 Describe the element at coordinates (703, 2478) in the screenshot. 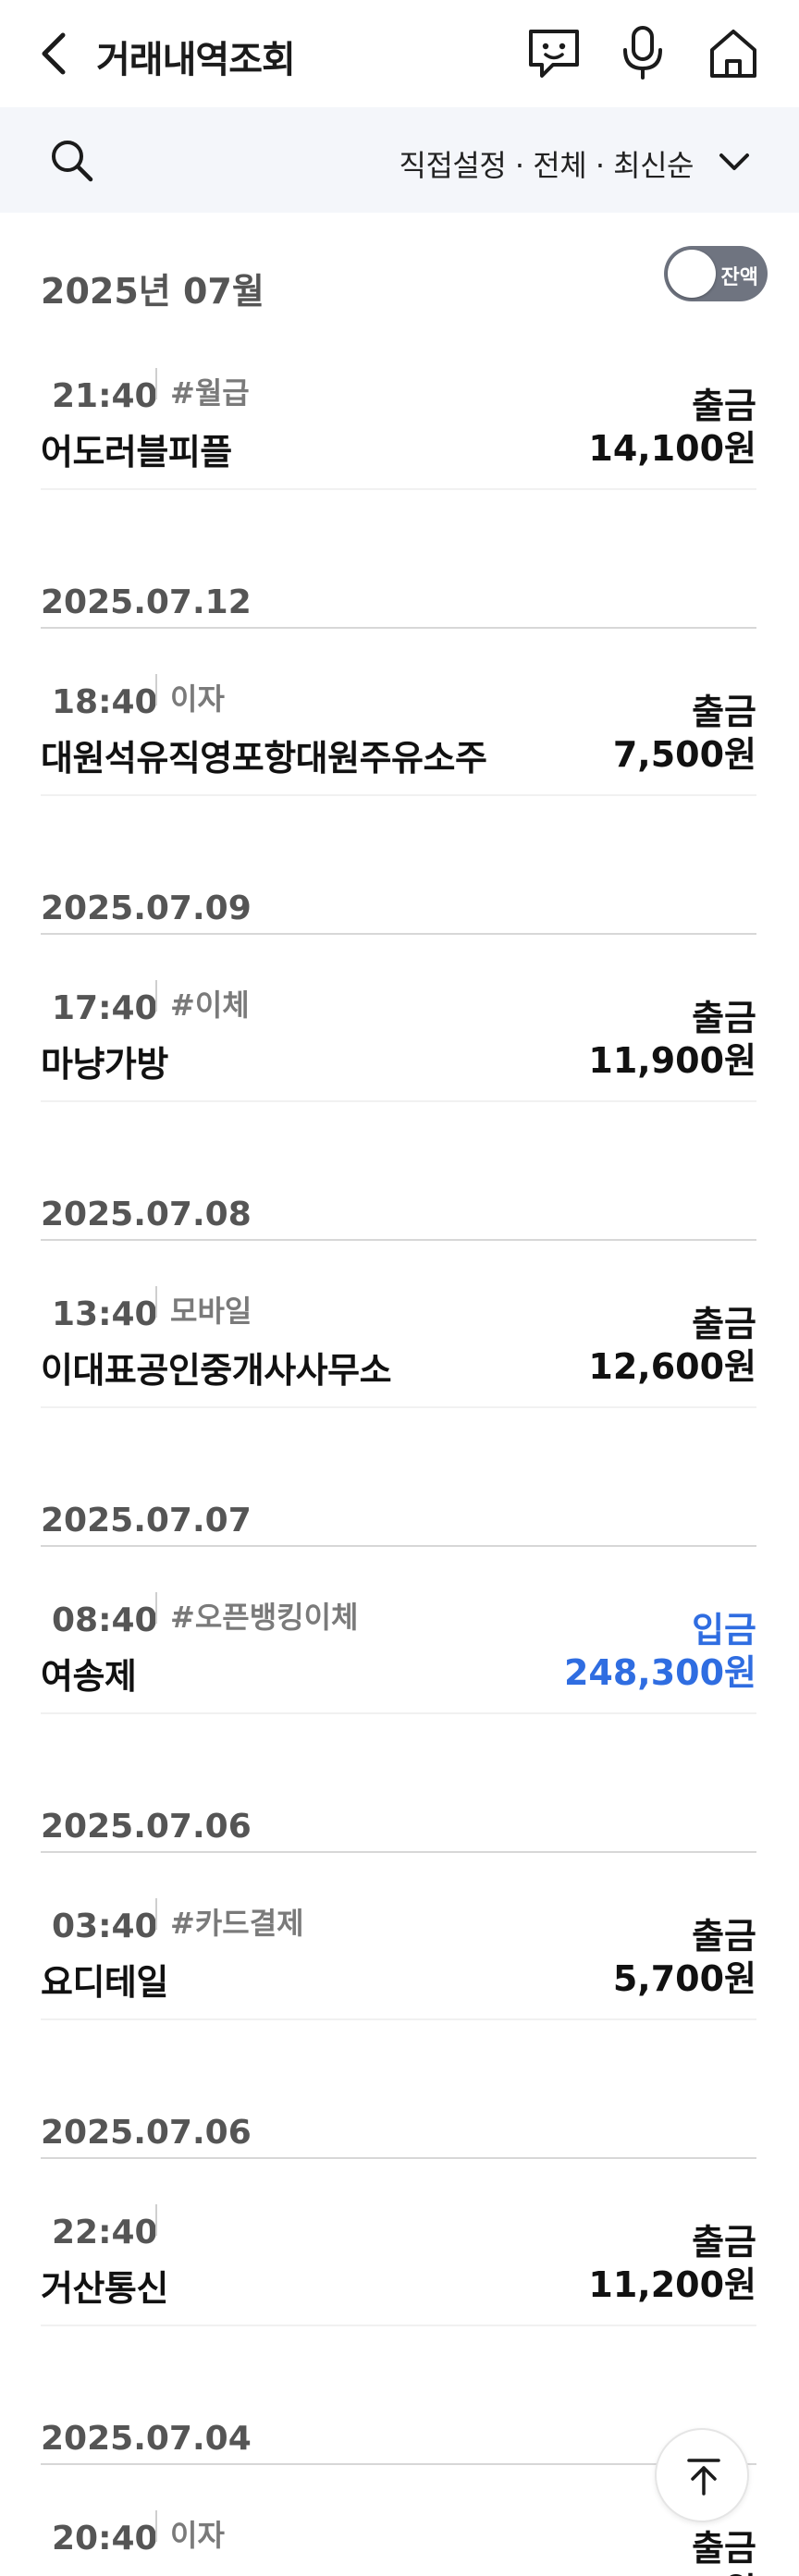

I see `arrow-up-icon` at that location.